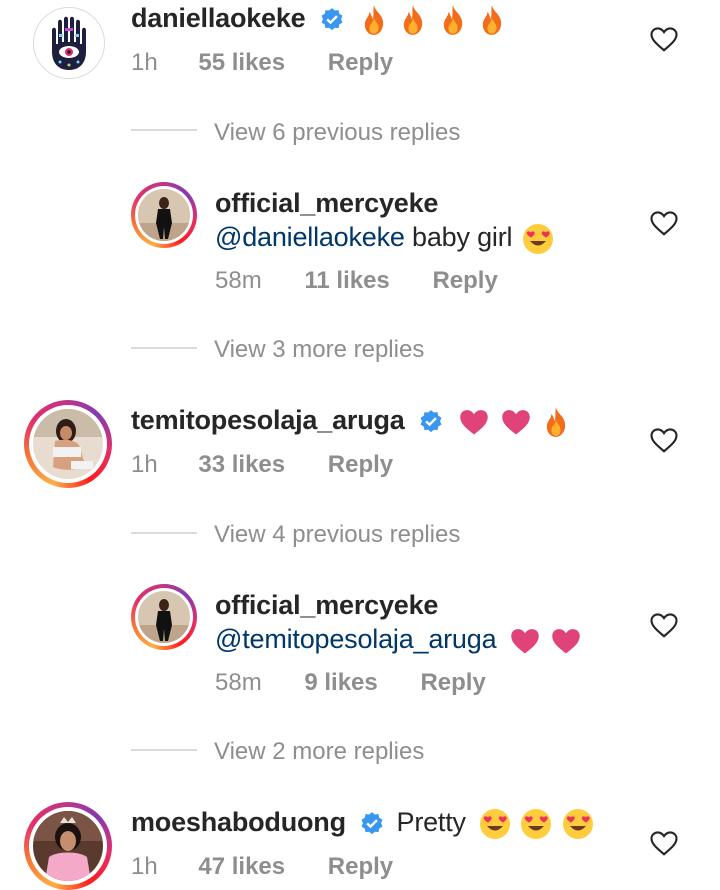 The height and width of the screenshot is (890, 720). What do you see at coordinates (241, 866) in the screenshot?
I see `likes-count: 47 likes` at bounding box center [241, 866].